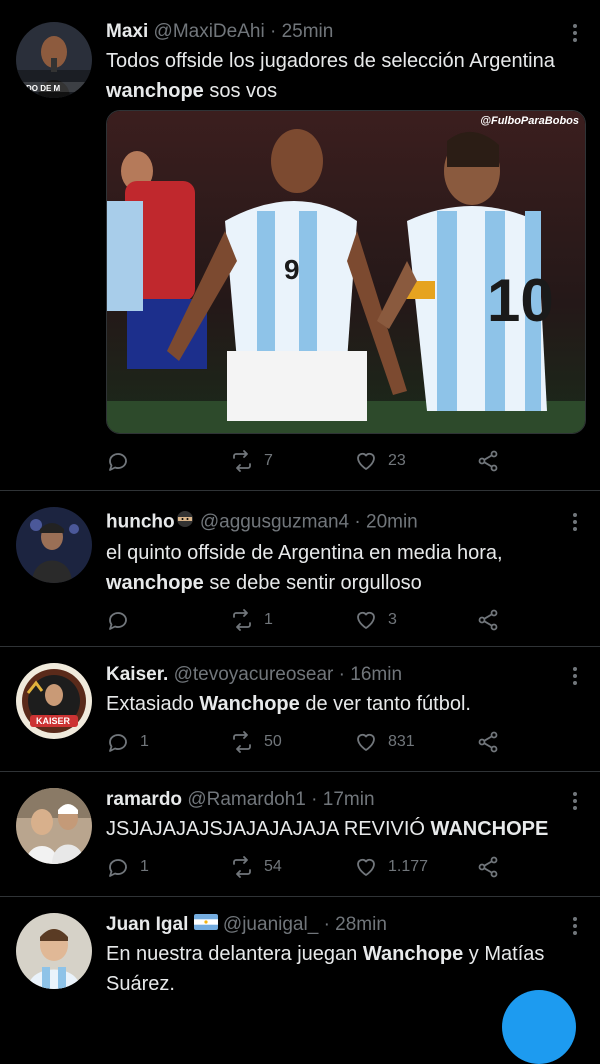  I want to click on image-watermark: @FulboParaBobos, so click(529, 121).